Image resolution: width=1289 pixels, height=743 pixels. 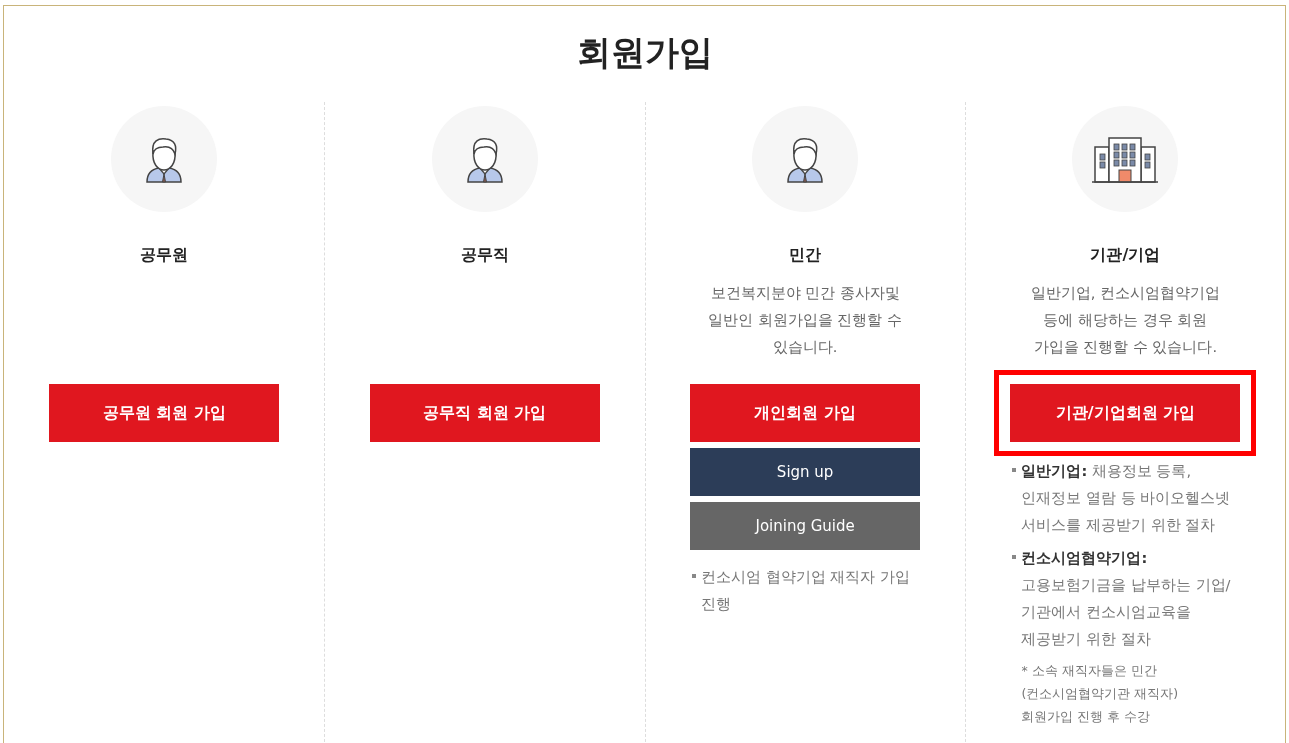 I want to click on member-type-title: 민간, so click(x=805, y=255).